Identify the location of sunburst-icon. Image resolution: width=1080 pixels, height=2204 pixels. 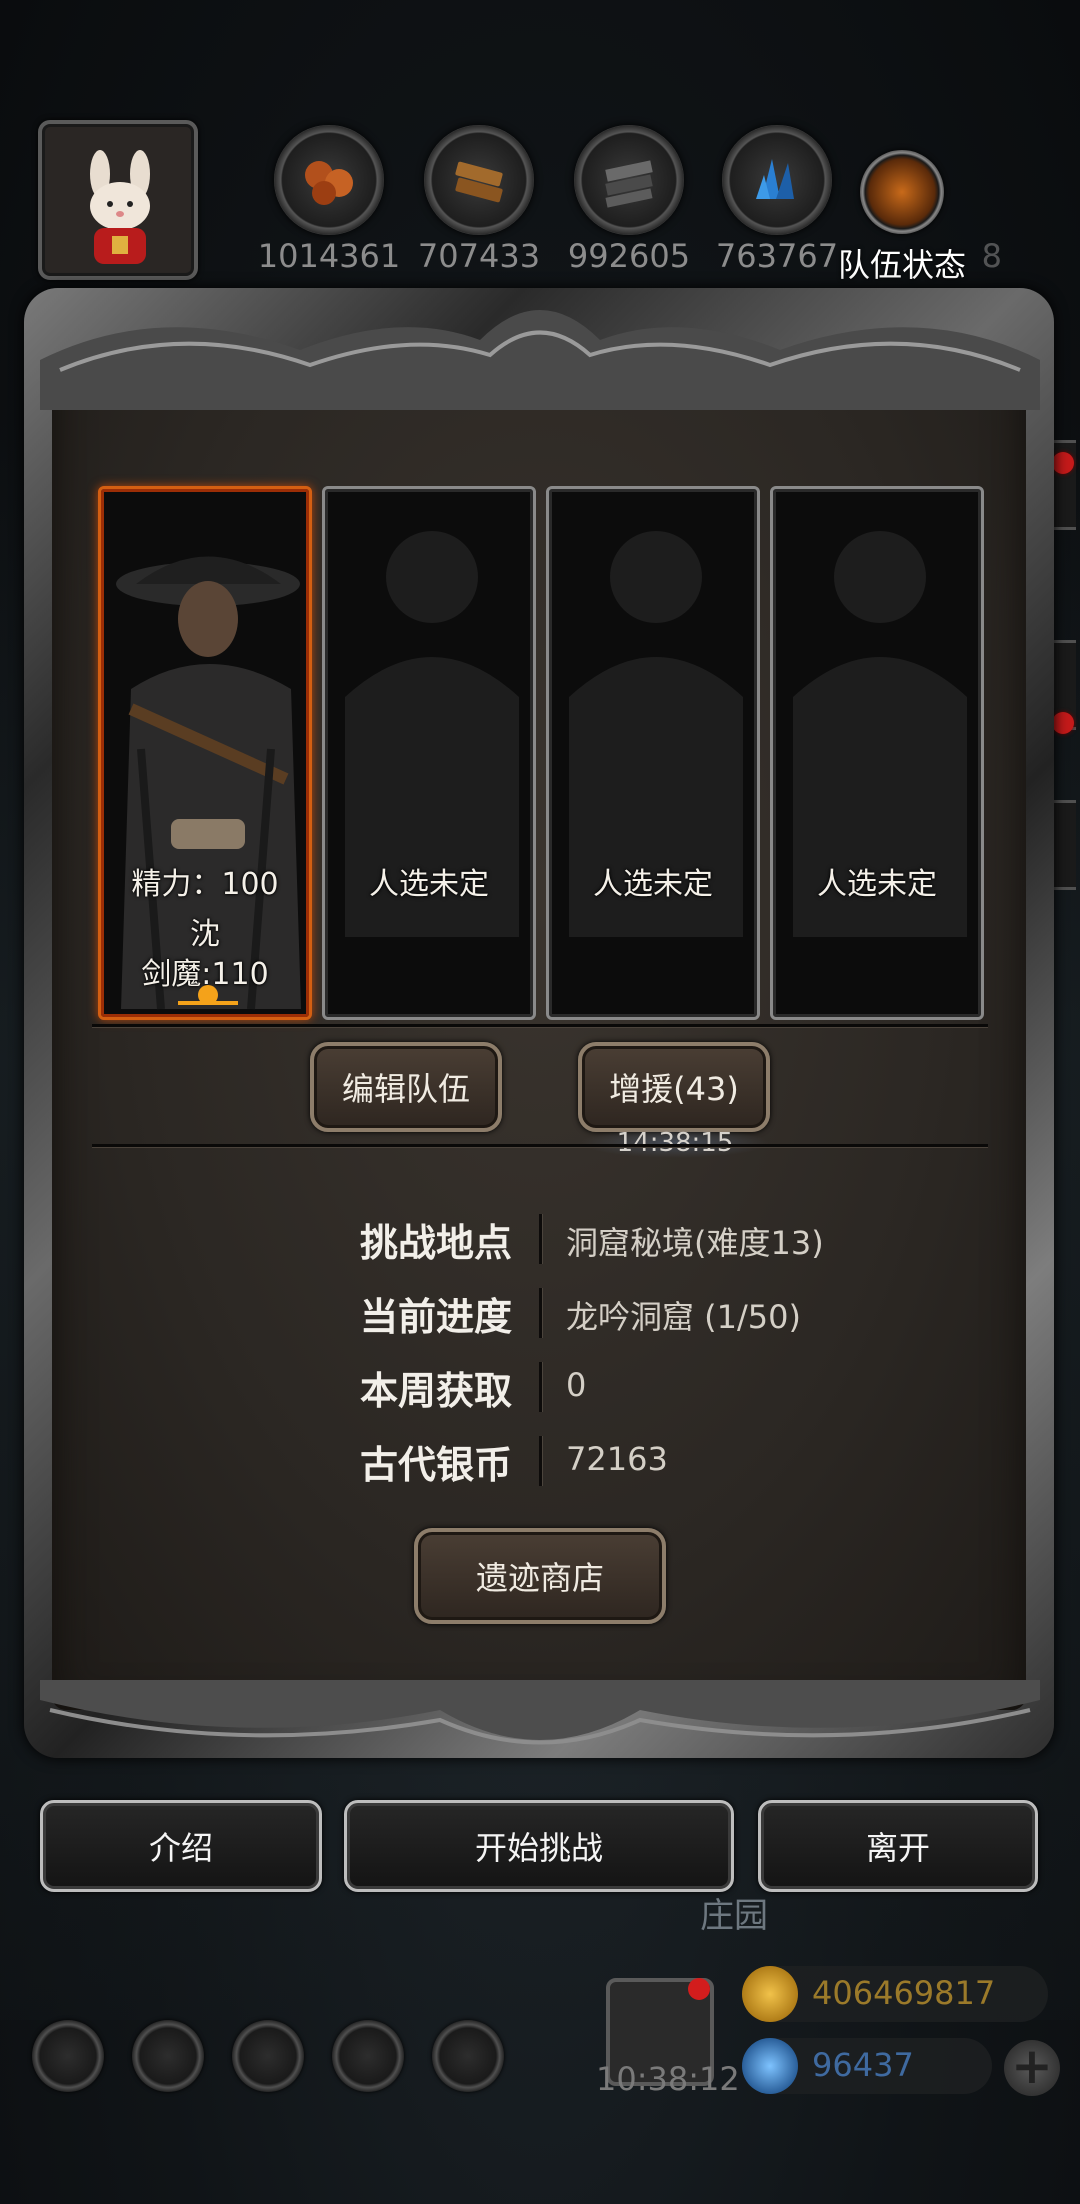
(208, 995).